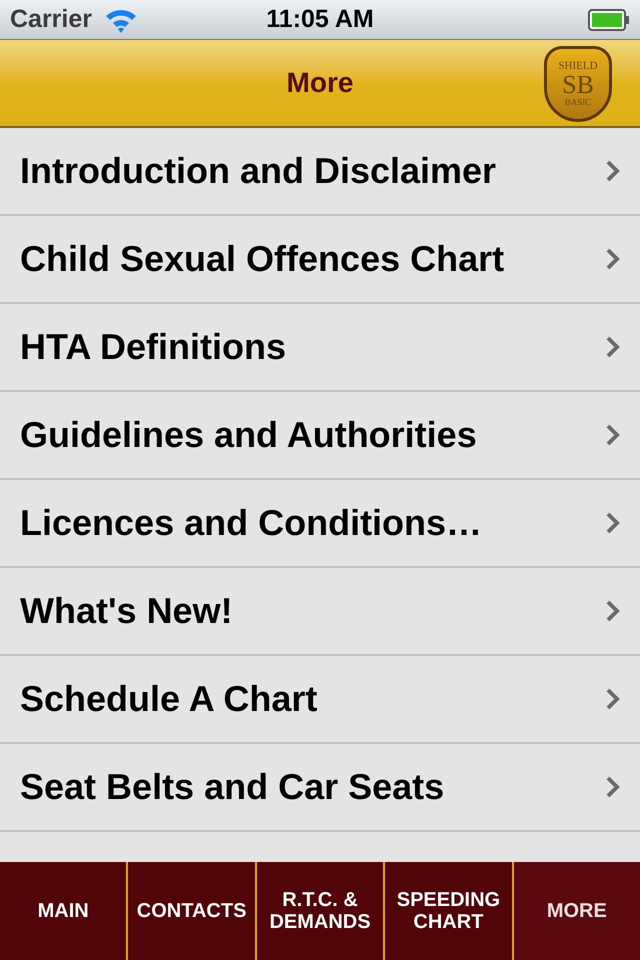 Image resolution: width=640 pixels, height=960 pixels. What do you see at coordinates (320, 348) in the screenshot?
I see `menu-row: HTA Definitions` at bounding box center [320, 348].